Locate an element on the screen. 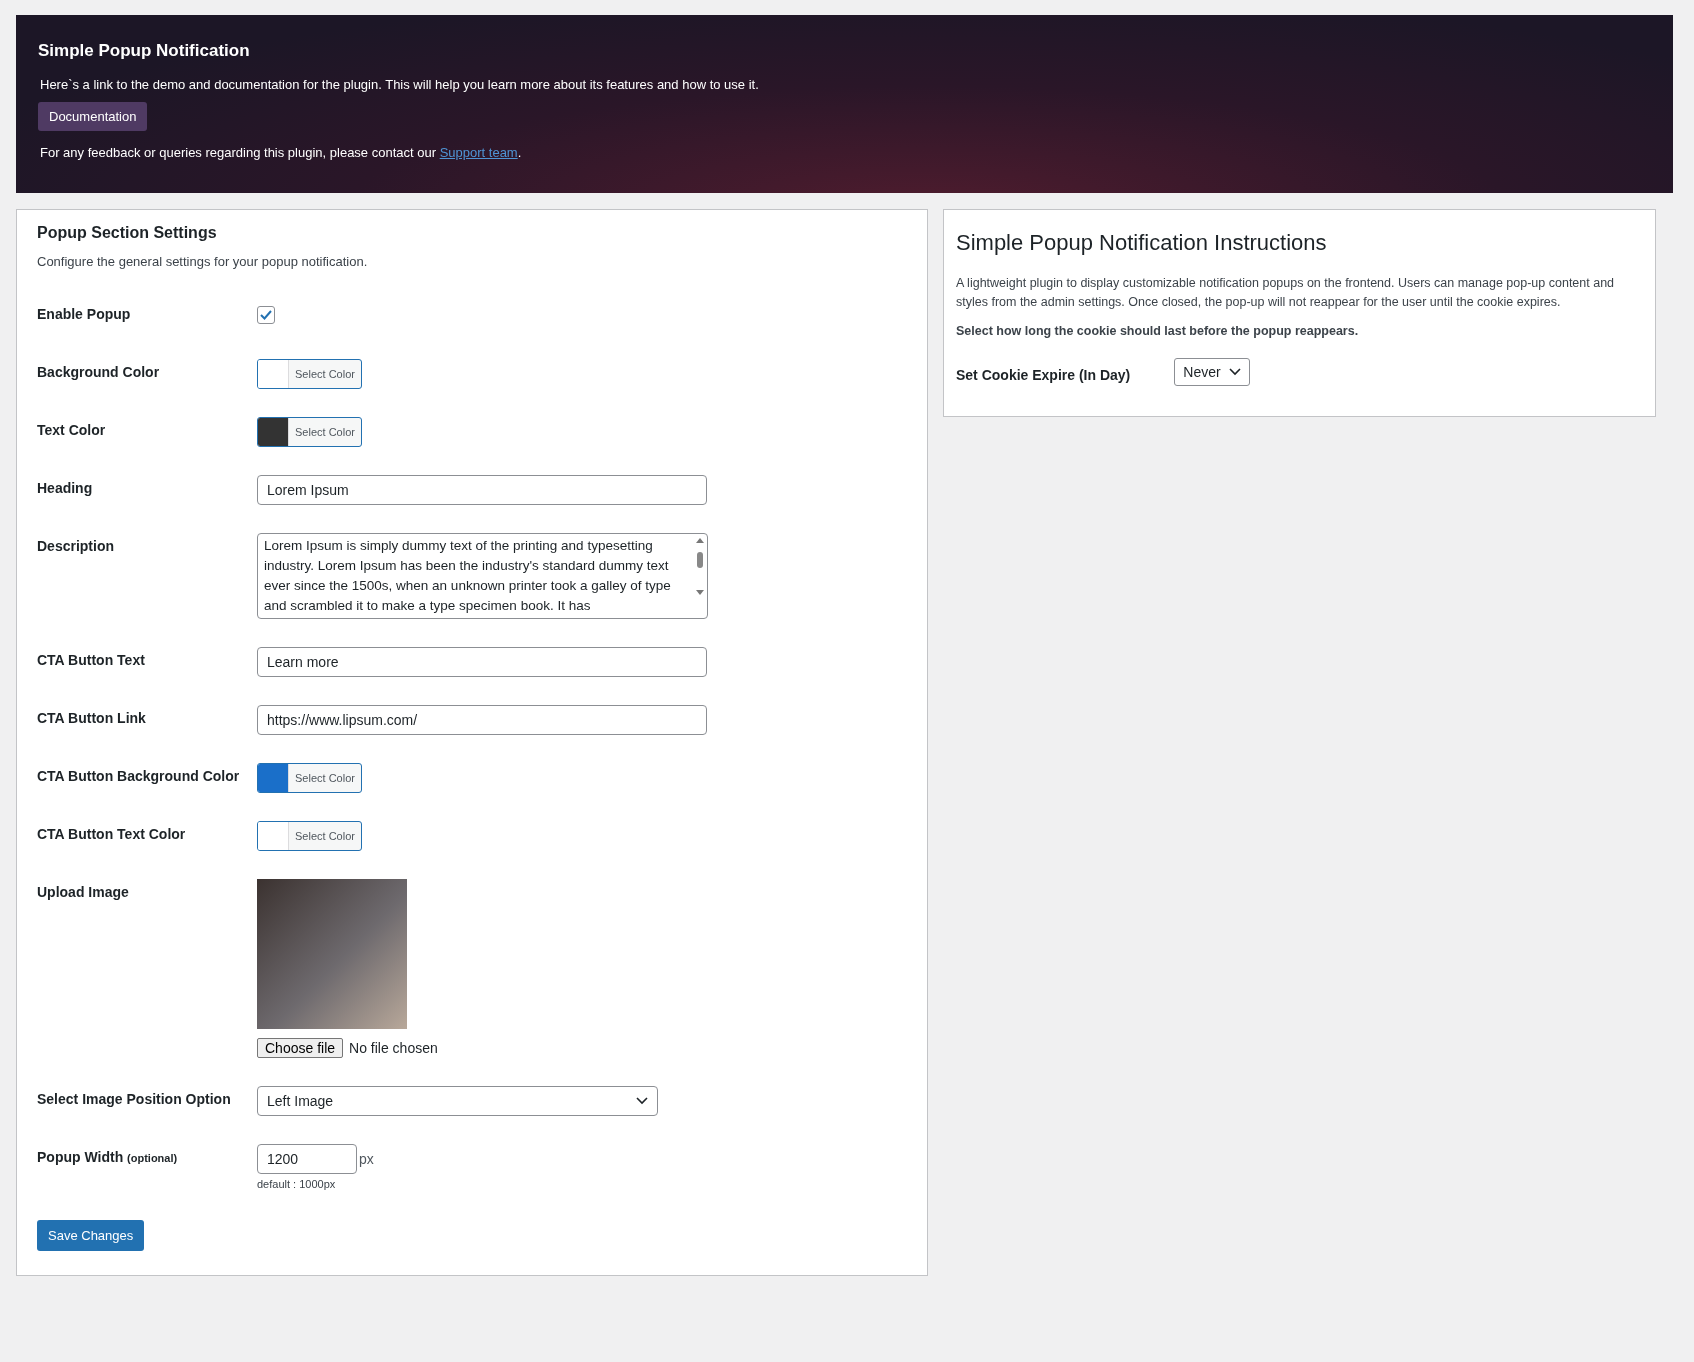 The height and width of the screenshot is (1362, 1694). section-title: Popup Section Settings is located at coordinates (127, 233).